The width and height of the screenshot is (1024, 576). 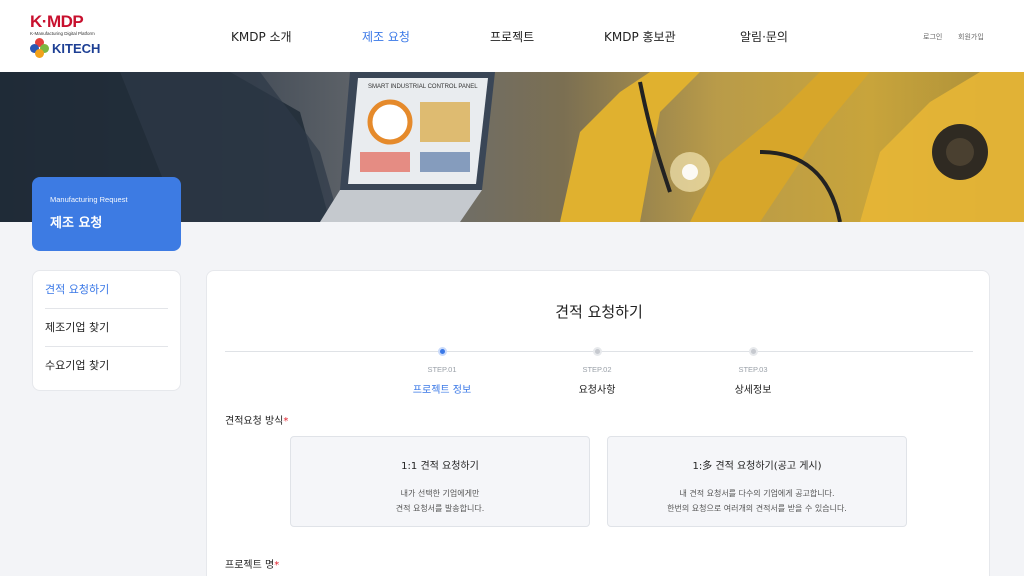 I want to click on request-method-label: 견적요청 방식*, so click(x=256, y=419).